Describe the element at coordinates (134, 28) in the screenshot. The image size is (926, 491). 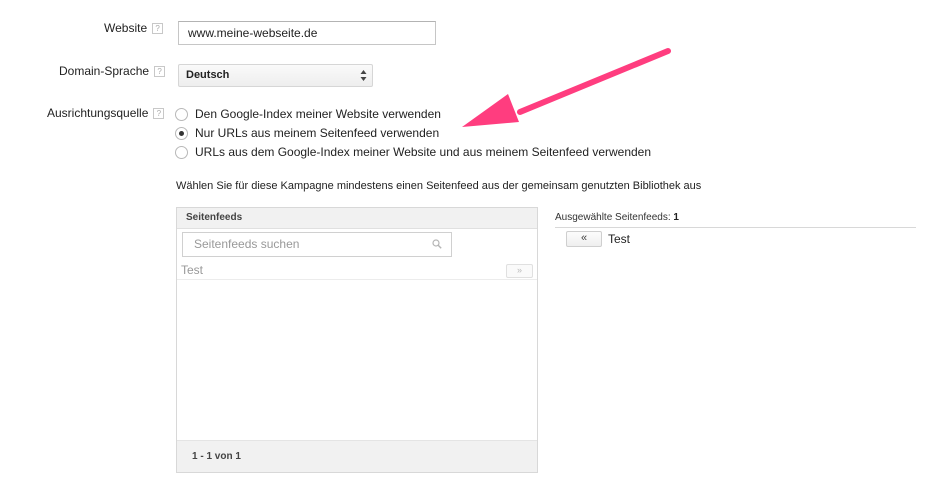
I see `website-label: Website?` at that location.